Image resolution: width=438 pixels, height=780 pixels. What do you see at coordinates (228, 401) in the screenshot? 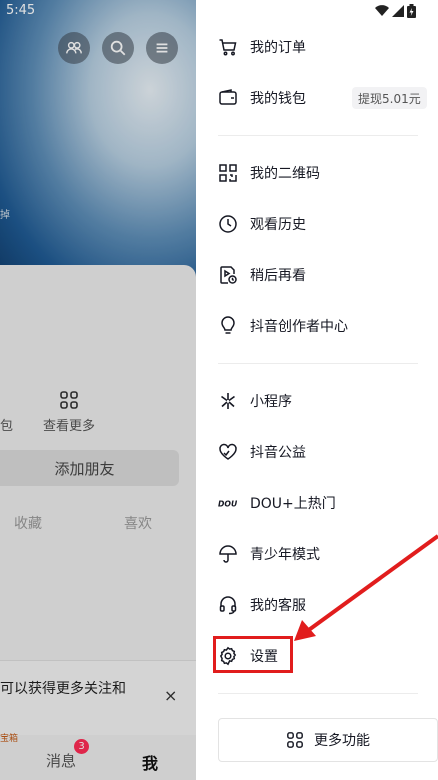
I see `asterisk-icon` at bounding box center [228, 401].